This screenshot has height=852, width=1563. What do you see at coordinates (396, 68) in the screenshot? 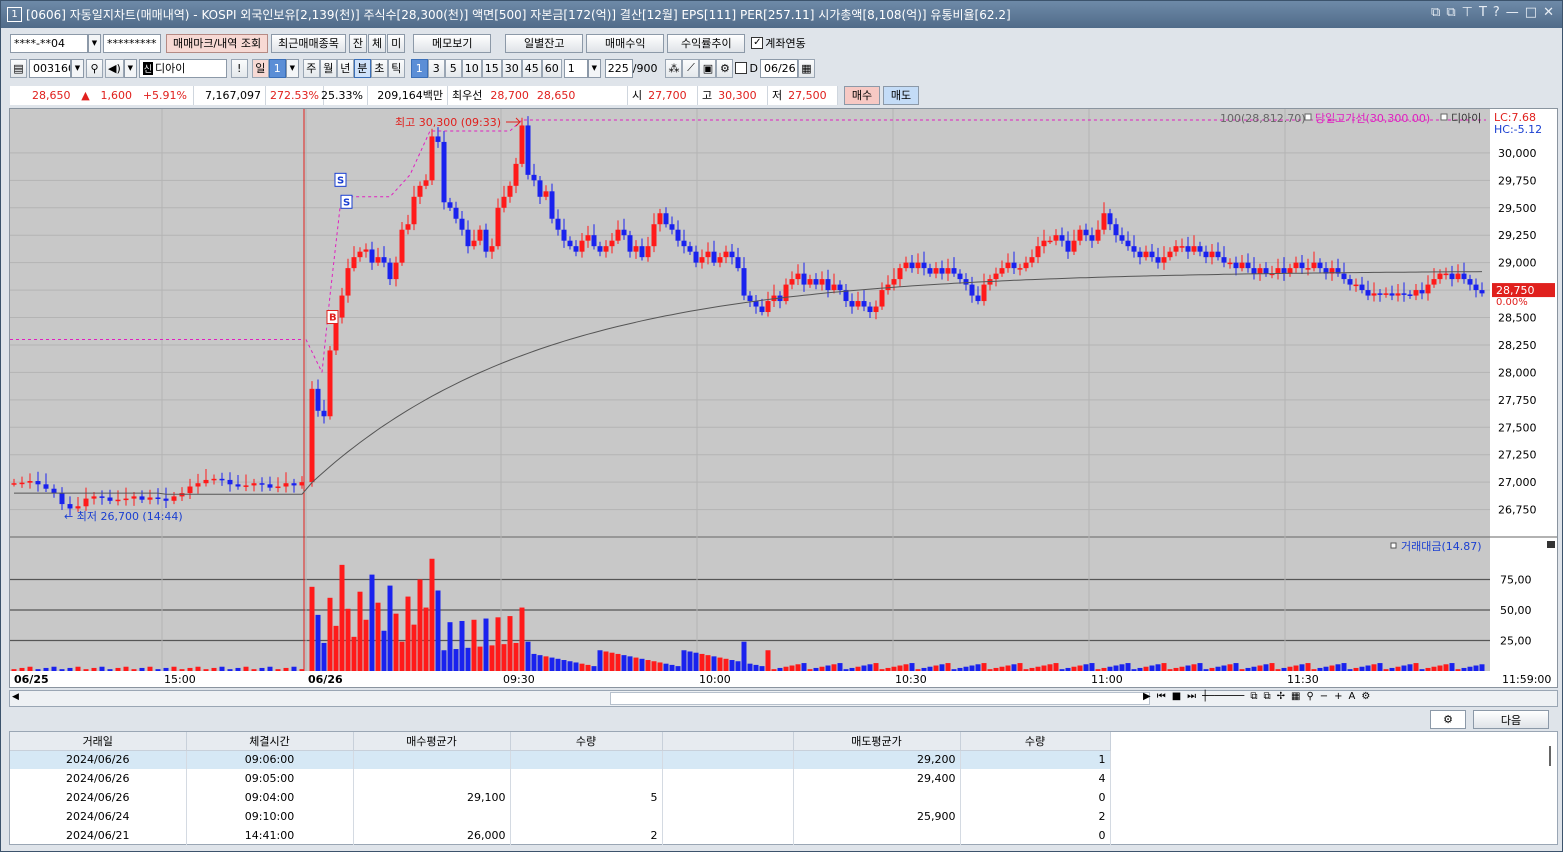
I see `period-tick-button: 틱` at bounding box center [396, 68].